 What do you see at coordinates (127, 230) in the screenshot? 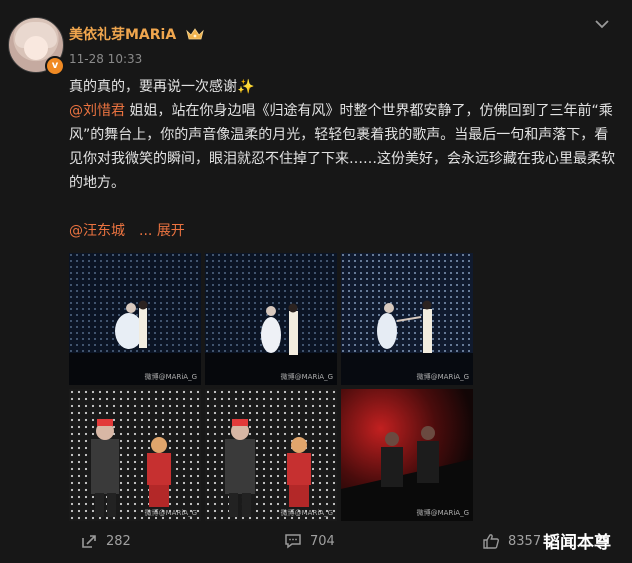
I see `mention-row: @汪东城... 展开` at bounding box center [127, 230].